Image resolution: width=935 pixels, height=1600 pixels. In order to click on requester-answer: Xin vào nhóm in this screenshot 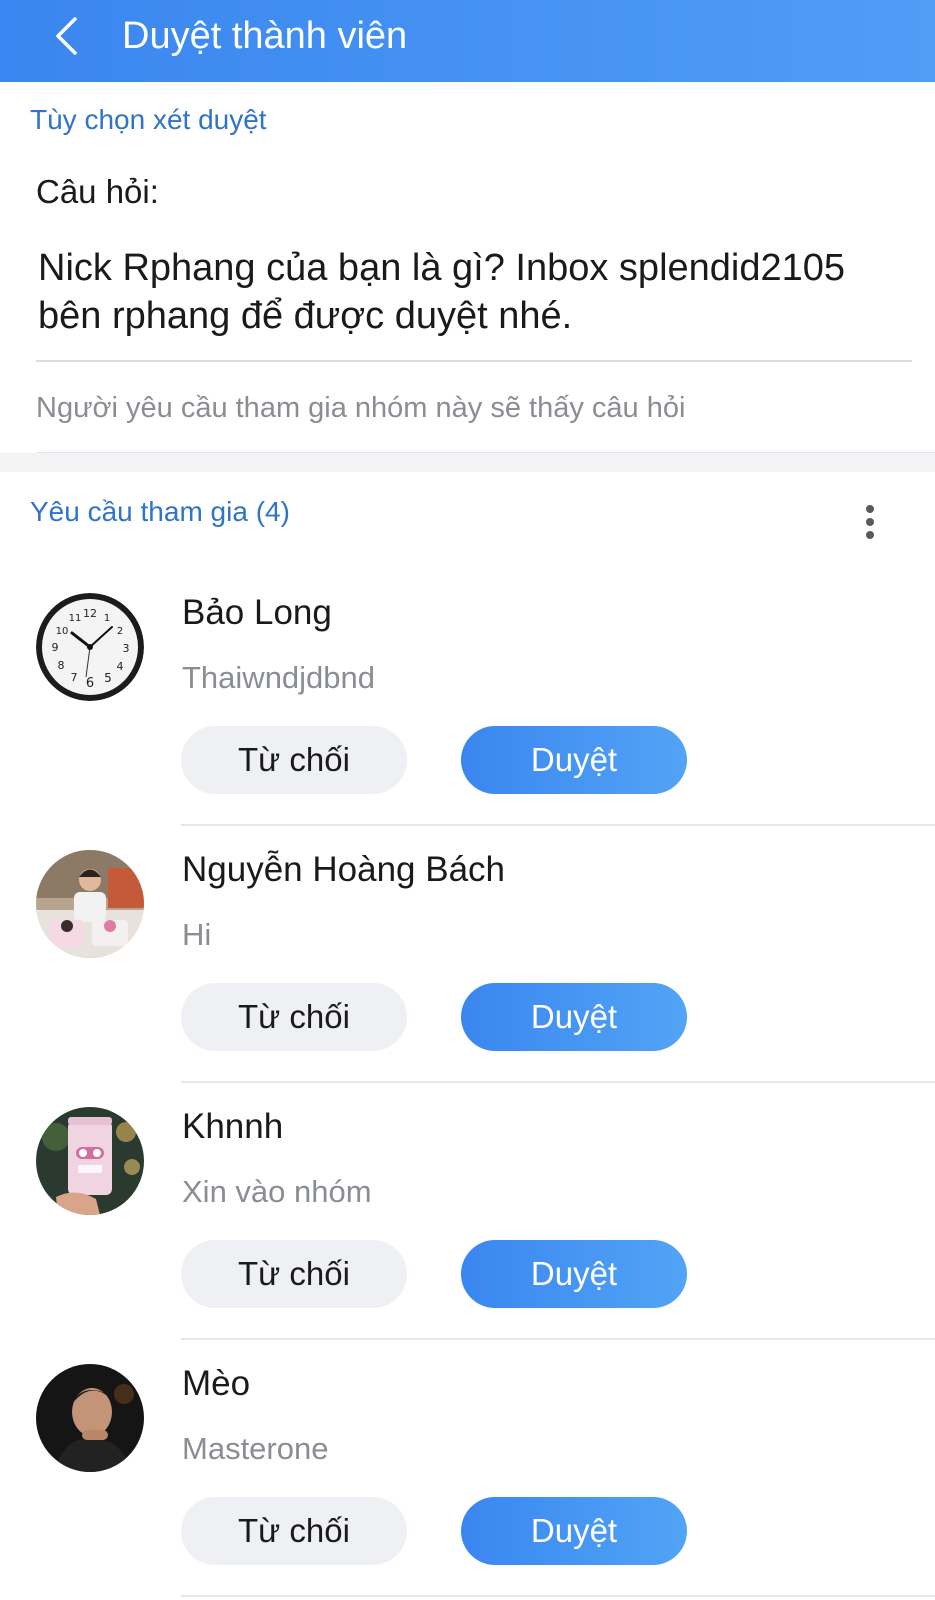, I will do `click(277, 1191)`.